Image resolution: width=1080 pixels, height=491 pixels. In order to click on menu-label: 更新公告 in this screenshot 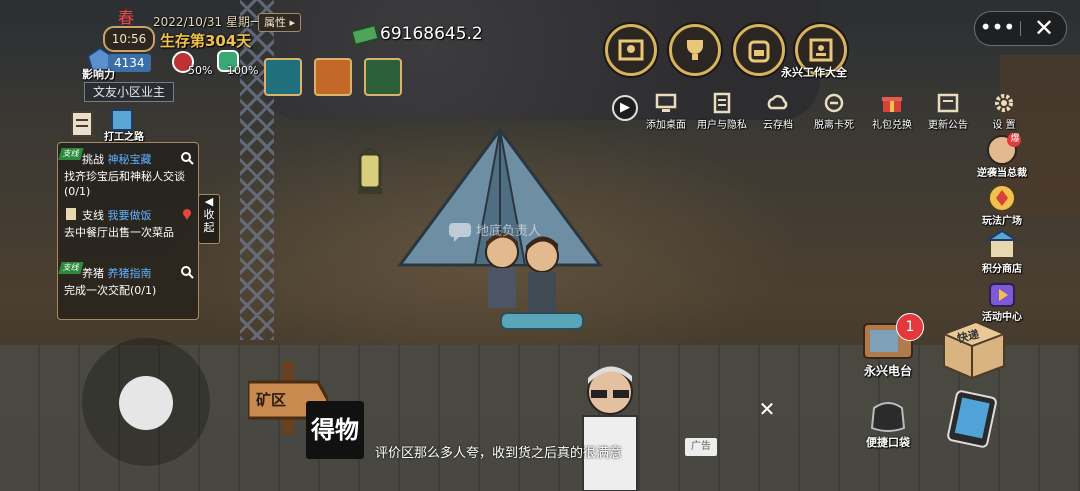, I will do `click(948, 125)`.